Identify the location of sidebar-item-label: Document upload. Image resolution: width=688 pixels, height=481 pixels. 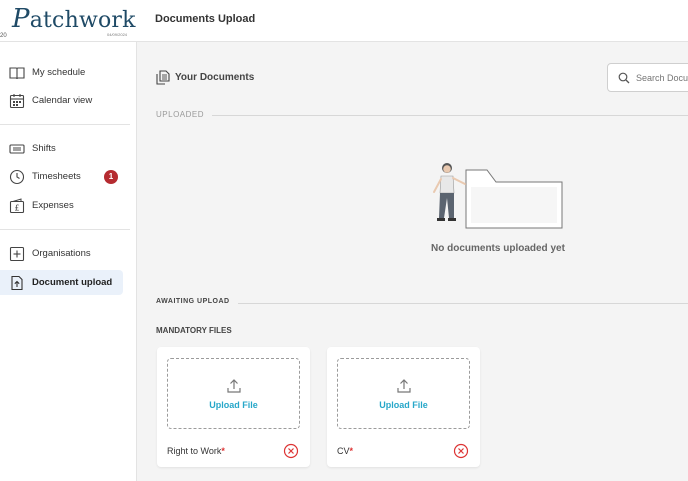
(72, 282).